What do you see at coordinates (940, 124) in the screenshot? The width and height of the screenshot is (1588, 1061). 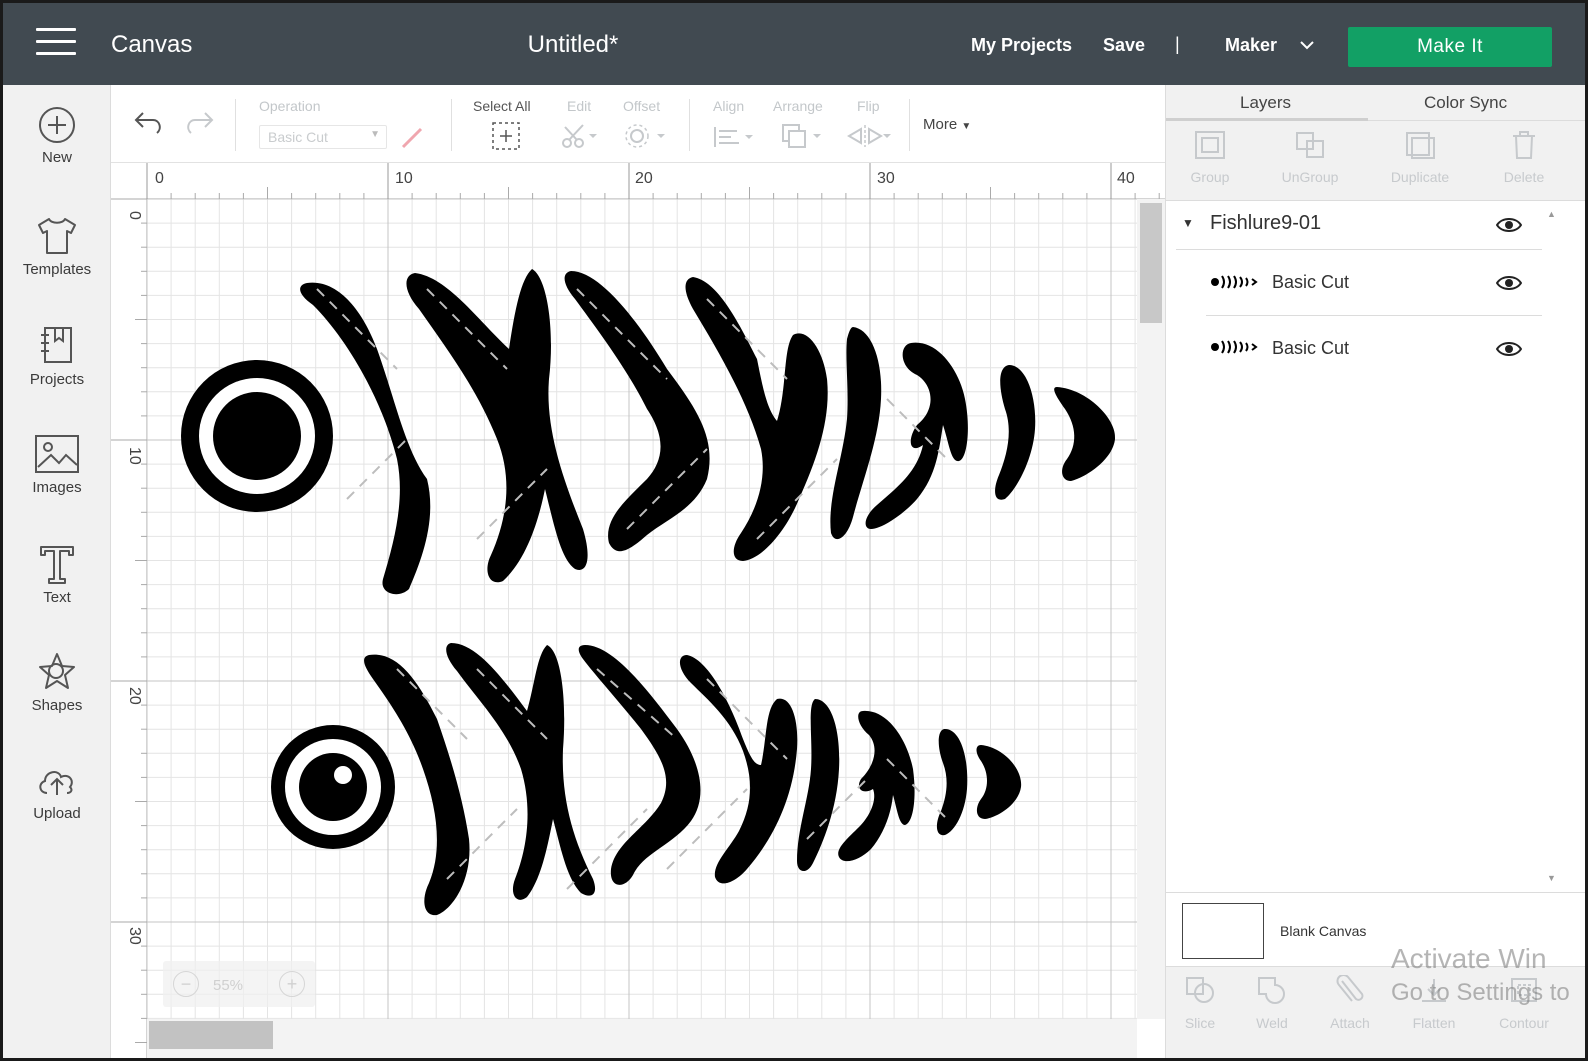 I see `more-label: More` at bounding box center [940, 124].